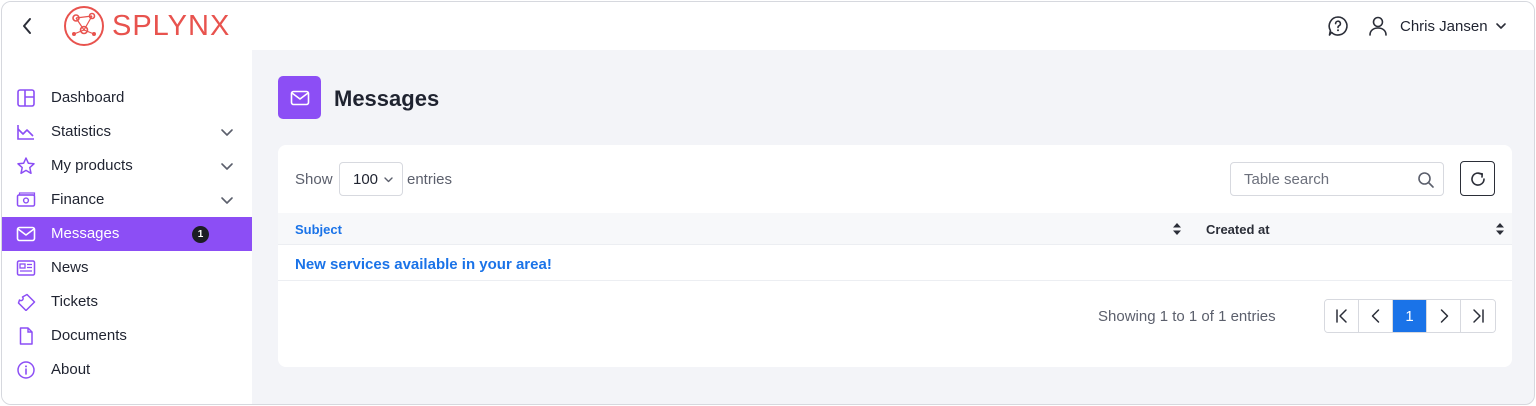 The image size is (1536, 406). What do you see at coordinates (768, 26) in the screenshot?
I see `top-bar: SPLYNX Chris Jansen` at bounding box center [768, 26].